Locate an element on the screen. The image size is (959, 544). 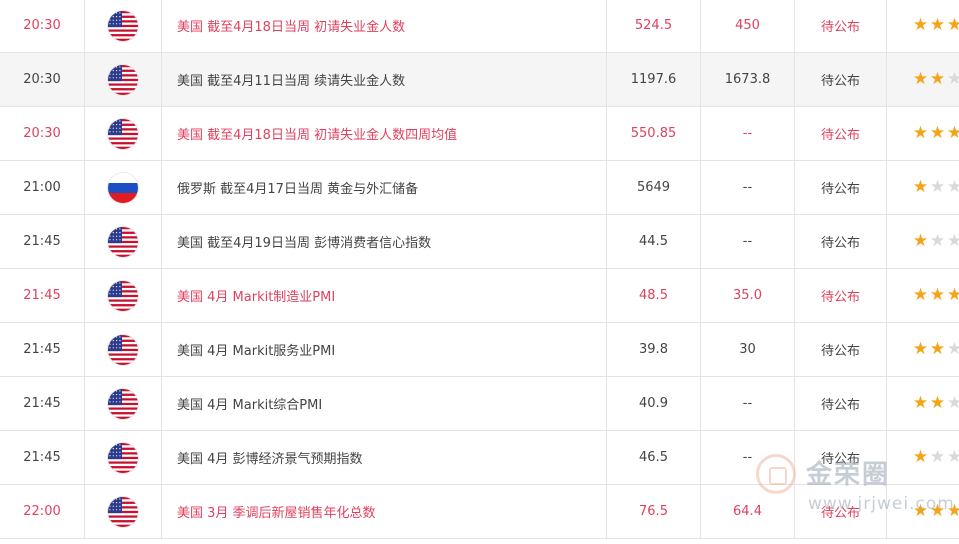
event-cell: 美国 截至4月18日当周 初请失业金人数 is located at coordinates (384, 26).